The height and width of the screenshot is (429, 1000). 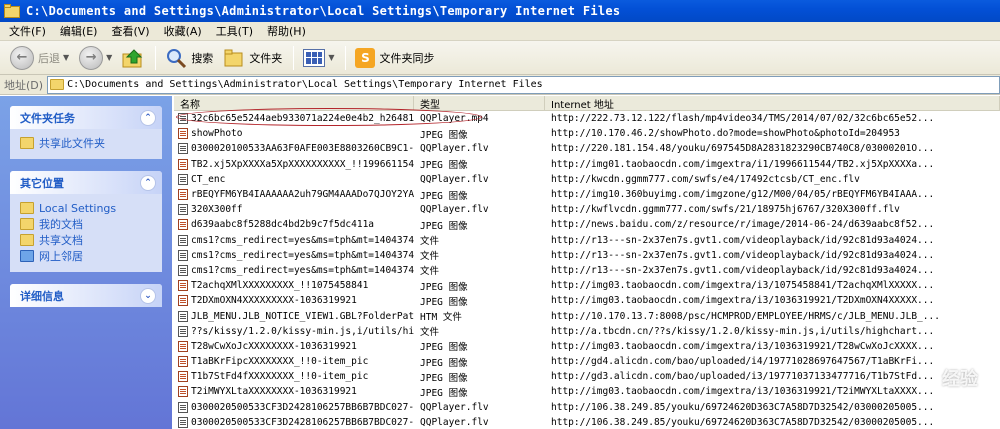 I want to click on menu-view: 查看(V), so click(x=130, y=31).